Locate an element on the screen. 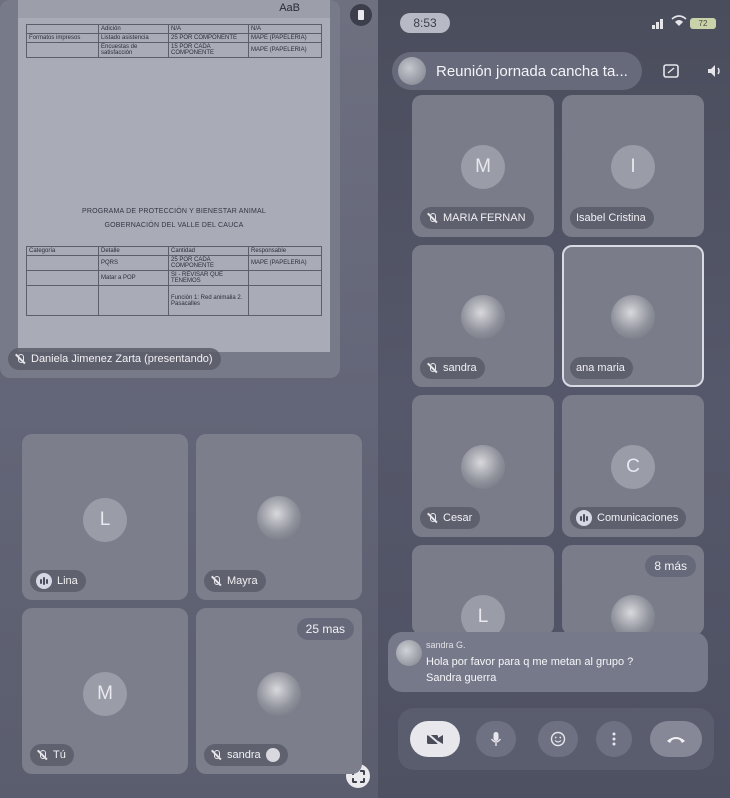 The image size is (730, 798). table-cell: 25 POR COMPONENTE is located at coordinates (208, 38).